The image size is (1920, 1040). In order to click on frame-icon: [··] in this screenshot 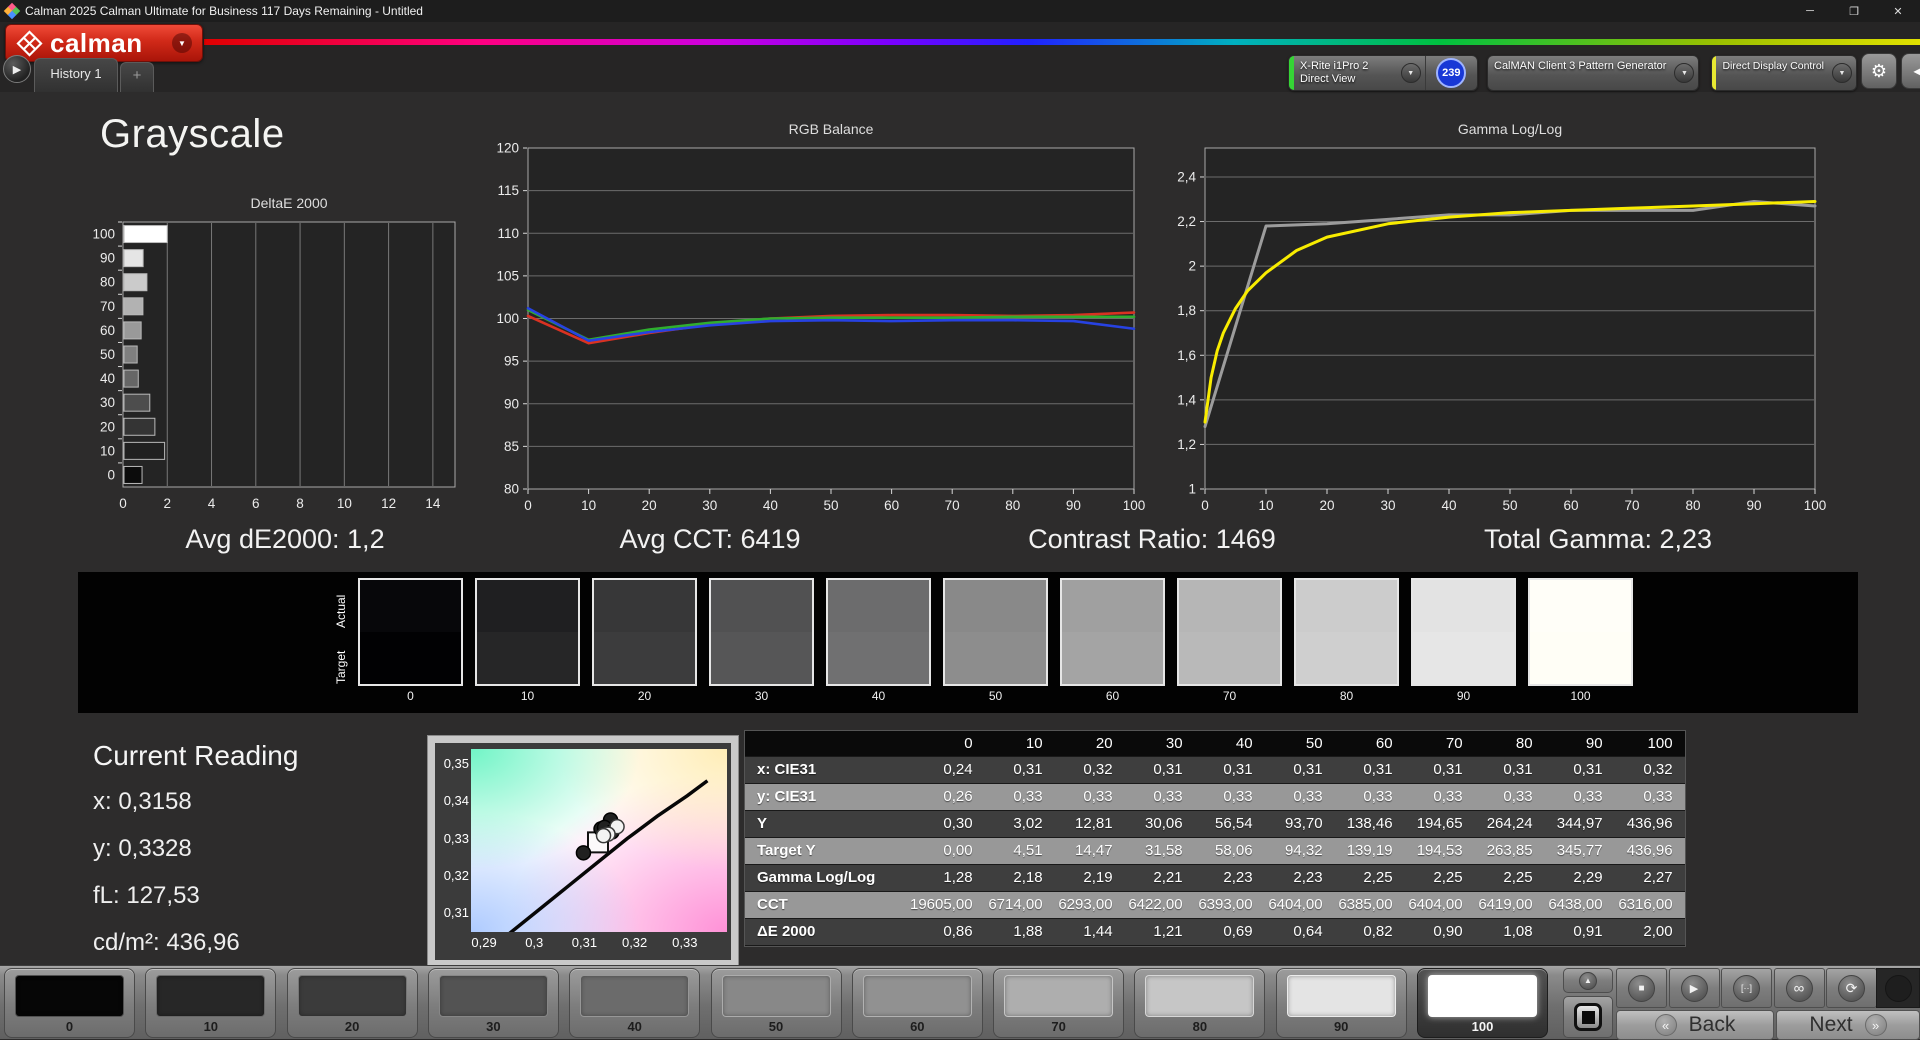, I will do `click(1746, 988)`.